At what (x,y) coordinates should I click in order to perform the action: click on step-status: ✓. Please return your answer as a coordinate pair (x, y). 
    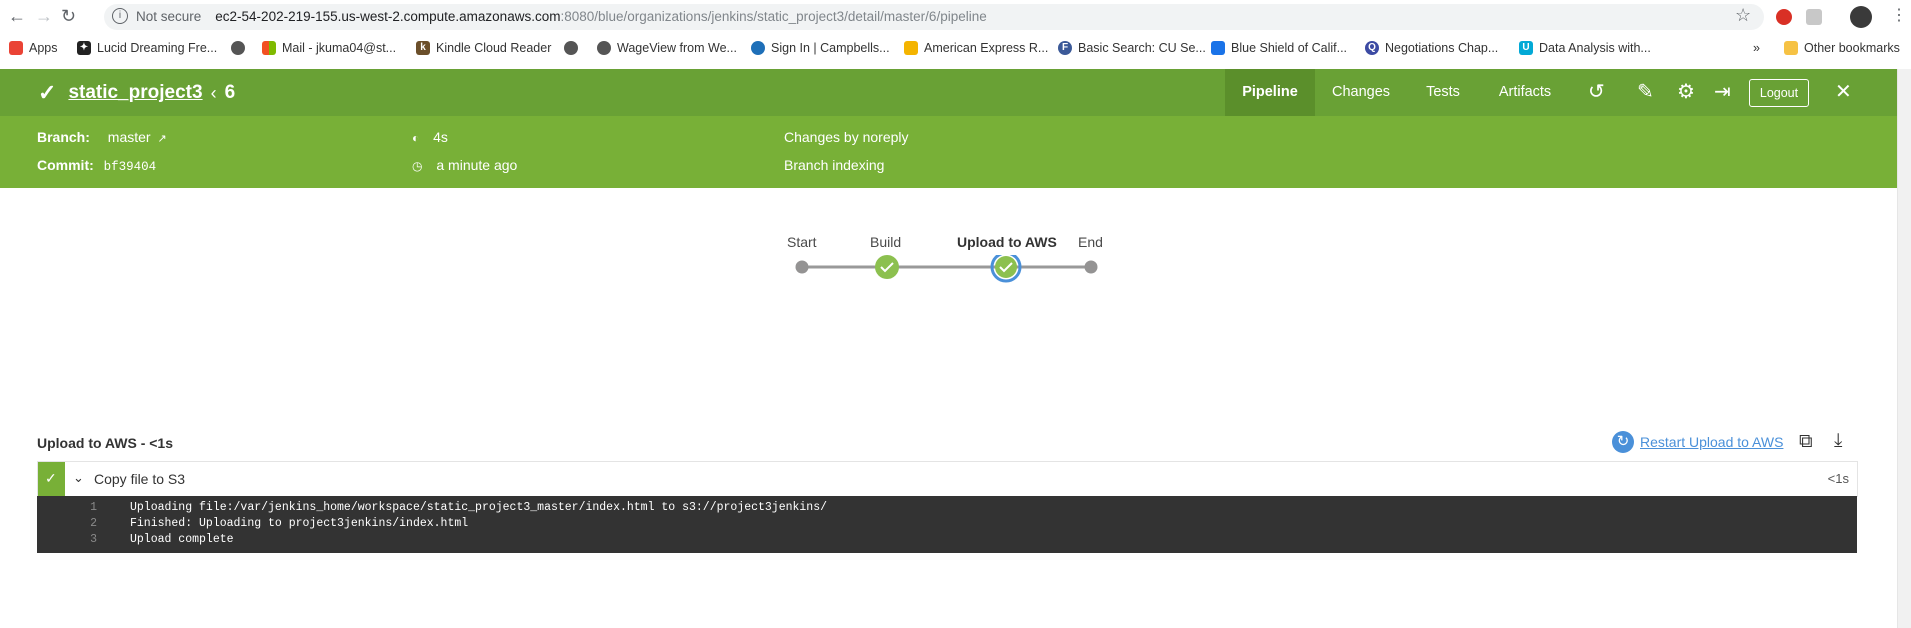
    Looking at the image, I should click on (51, 479).